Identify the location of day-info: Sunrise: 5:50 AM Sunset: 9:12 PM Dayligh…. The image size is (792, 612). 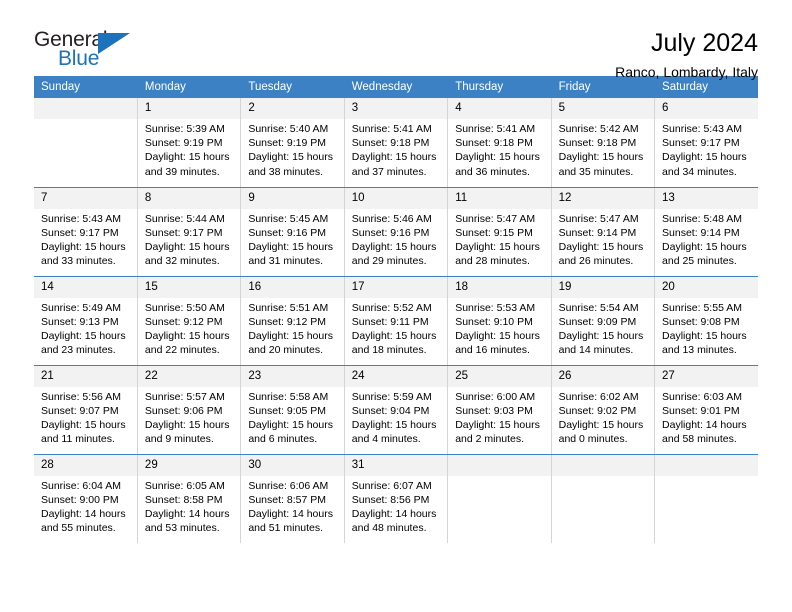
(189, 328).